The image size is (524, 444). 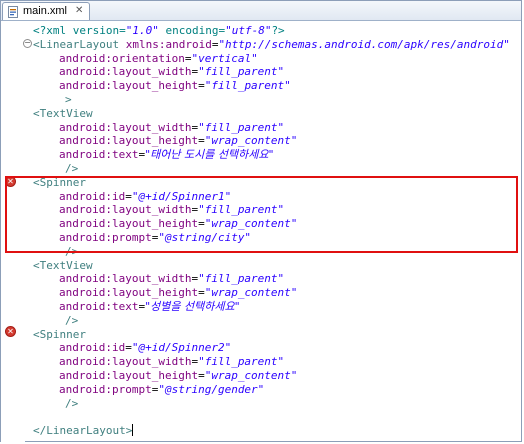 I want to click on editor-tab-bar: main.xml ✕, so click(x=261, y=11).